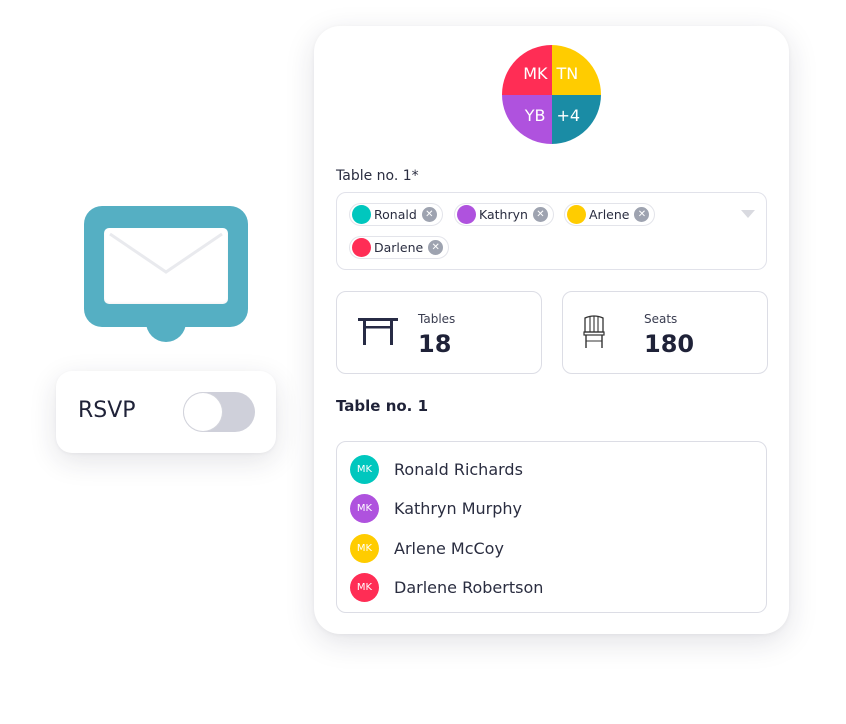 The width and height of the screenshot is (846, 724). Describe the element at coordinates (449, 548) in the screenshot. I see `guest-name: Arlene McCoy` at that location.